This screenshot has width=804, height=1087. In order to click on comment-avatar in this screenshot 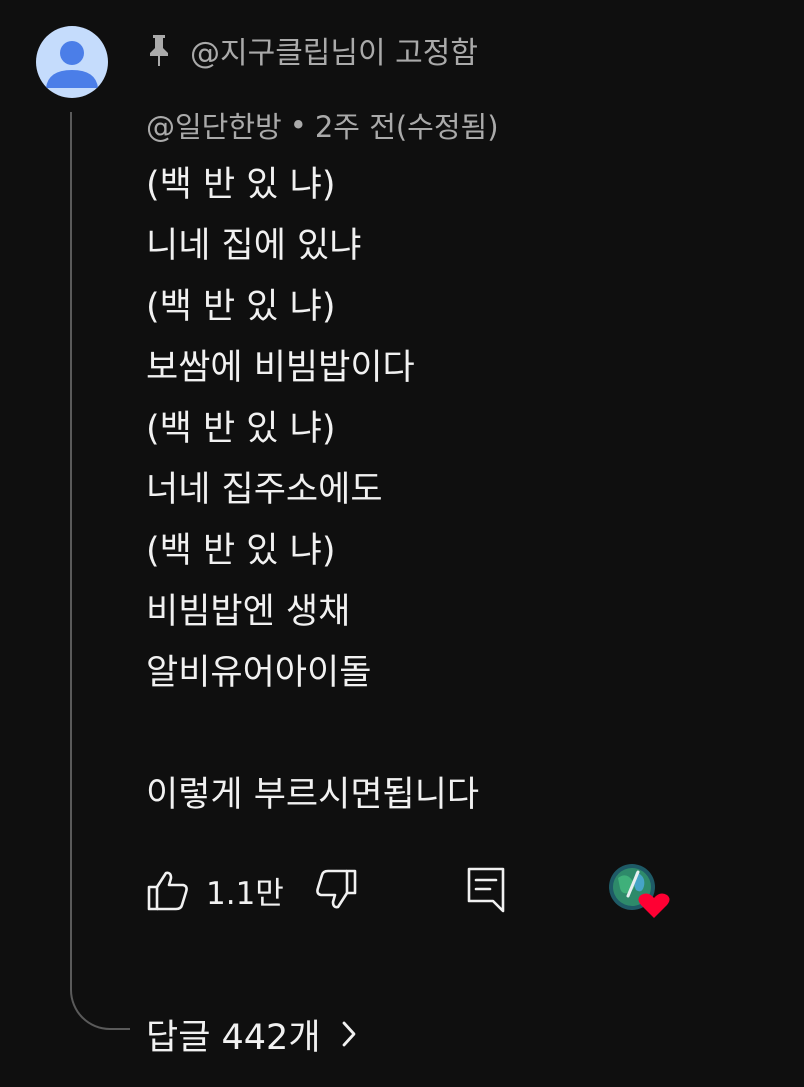, I will do `click(72, 62)`.